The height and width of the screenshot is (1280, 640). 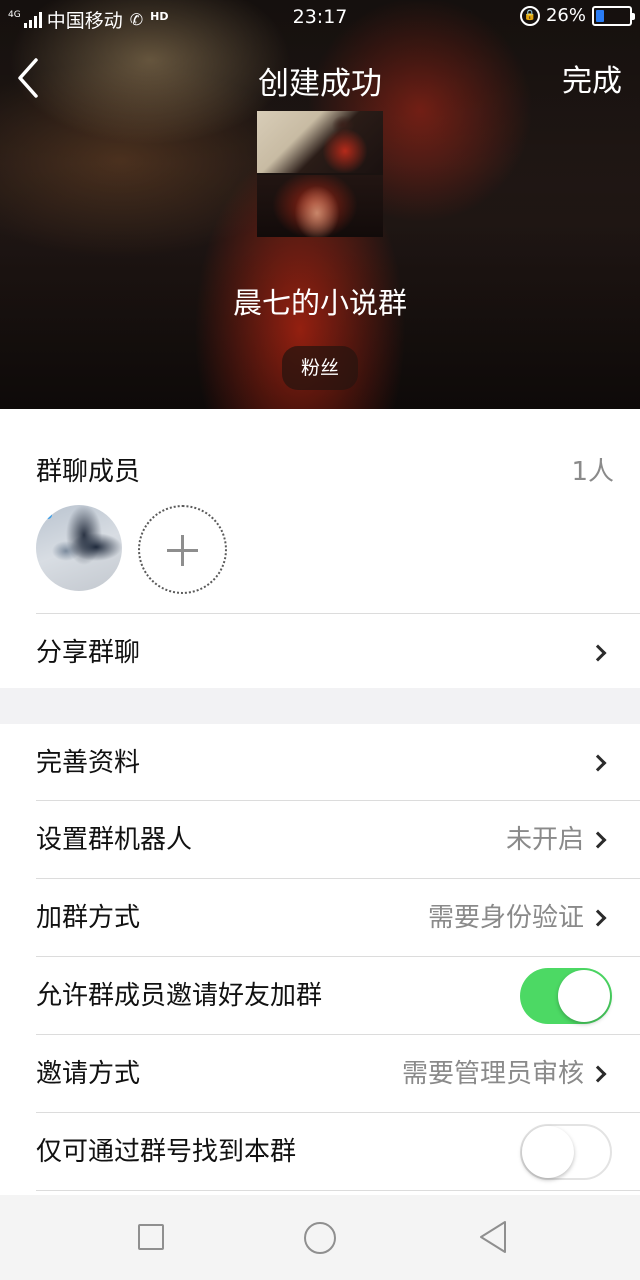 I want to click on share-group-row: 分享群聊, so click(x=320, y=653).